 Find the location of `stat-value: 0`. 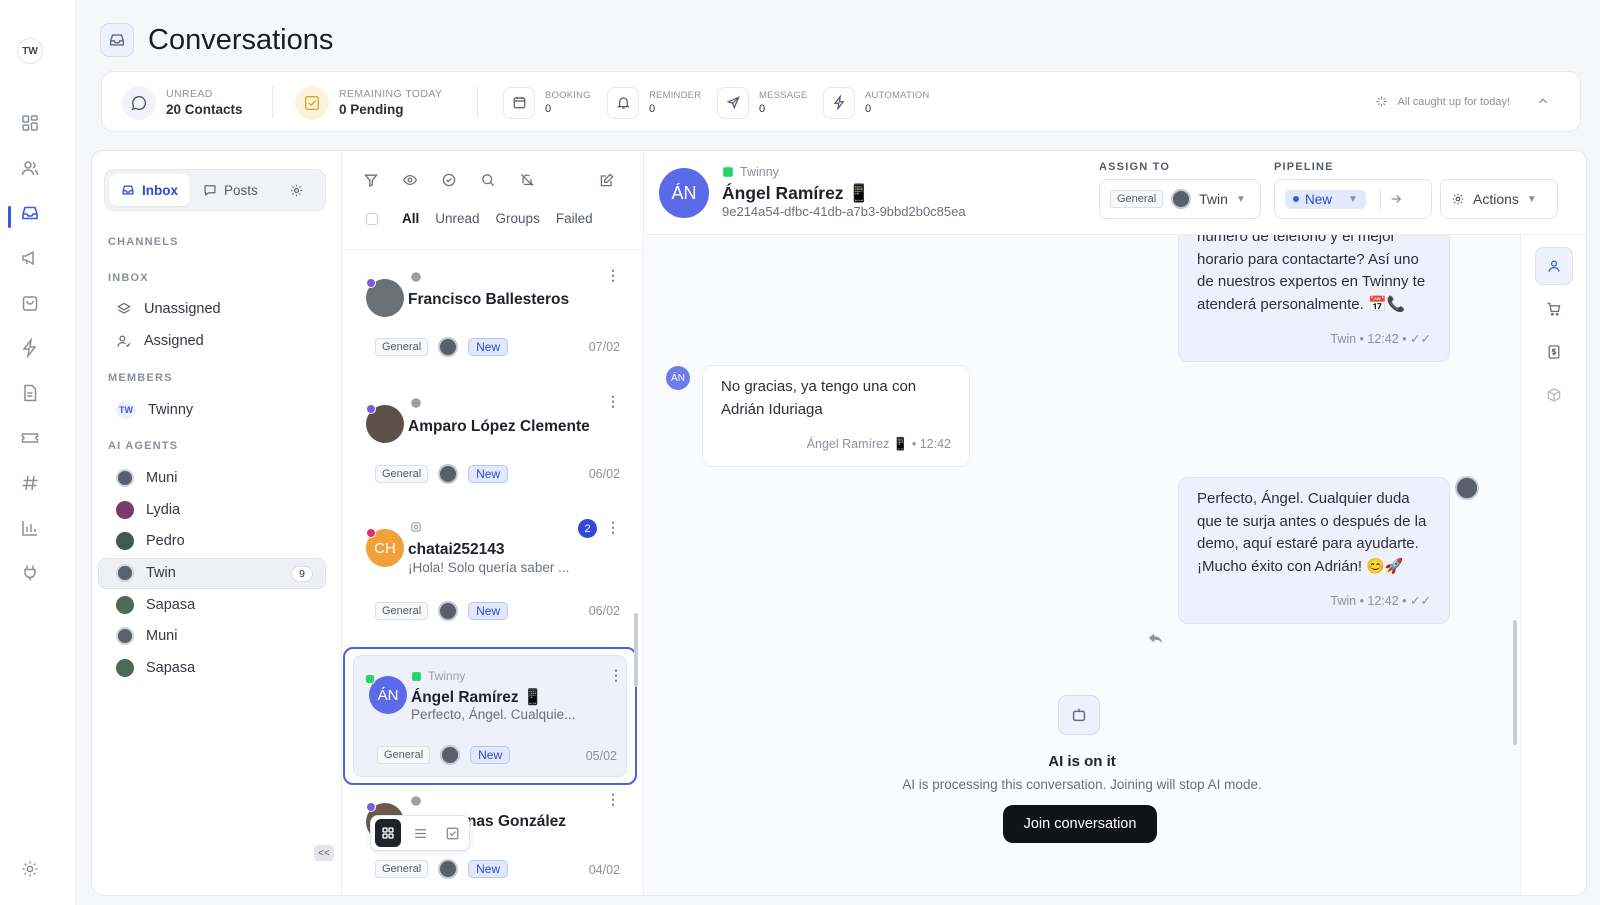

stat-value: 0 is located at coordinates (868, 109).